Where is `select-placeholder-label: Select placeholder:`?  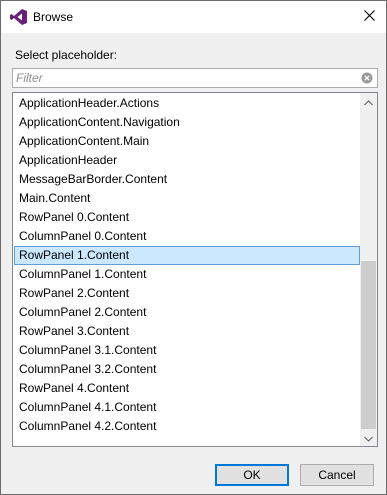 select-placeholder-label: Select placeholder: is located at coordinates (66, 55).